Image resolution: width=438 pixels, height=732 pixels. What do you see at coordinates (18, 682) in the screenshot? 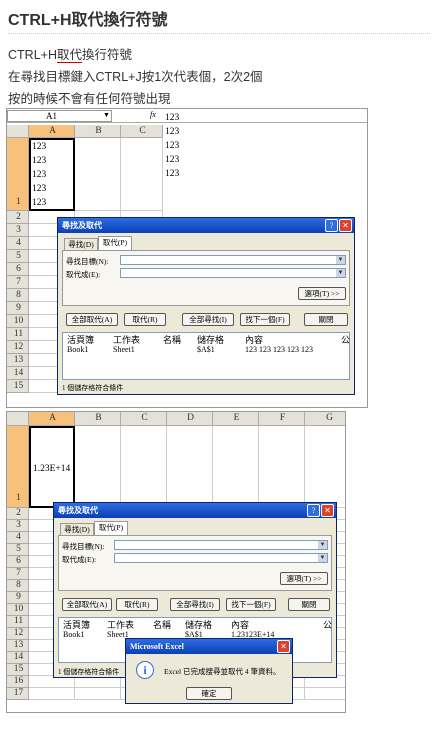
I see `row-header-16: 16` at bounding box center [18, 682].